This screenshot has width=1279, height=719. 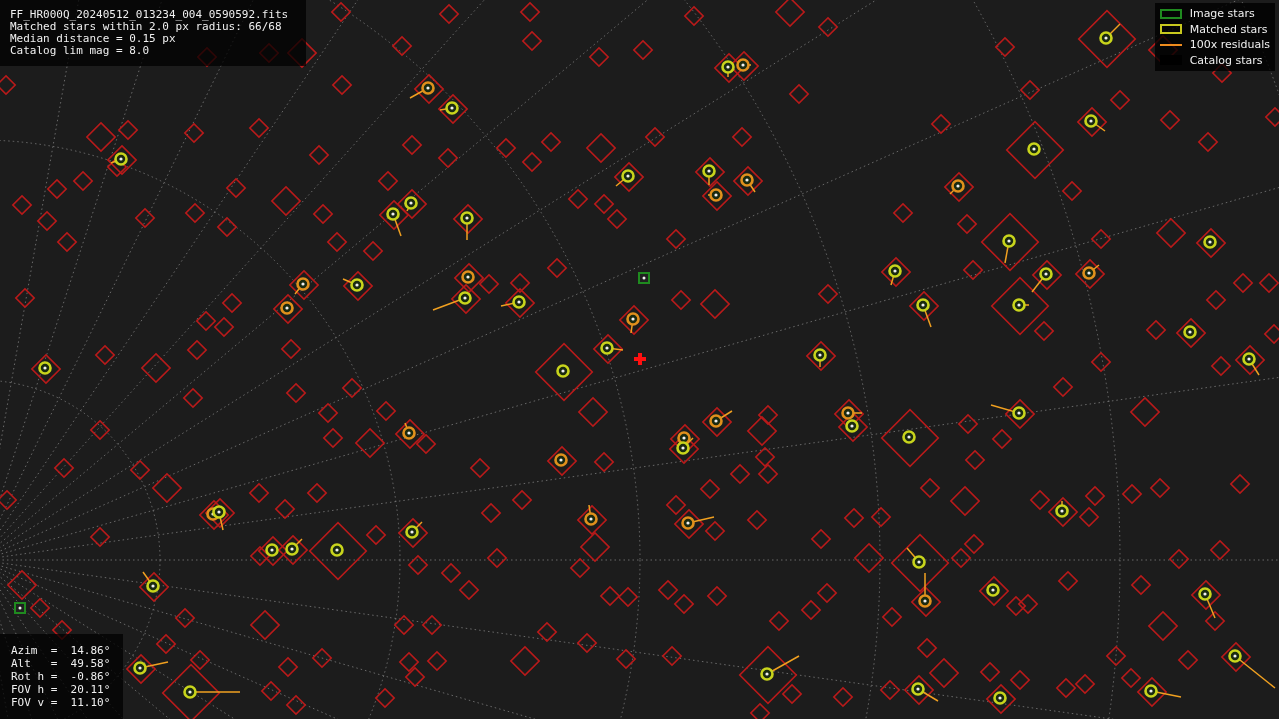 I want to click on pointing-text: FOV v = 11.10°, so click(x=61, y=702).